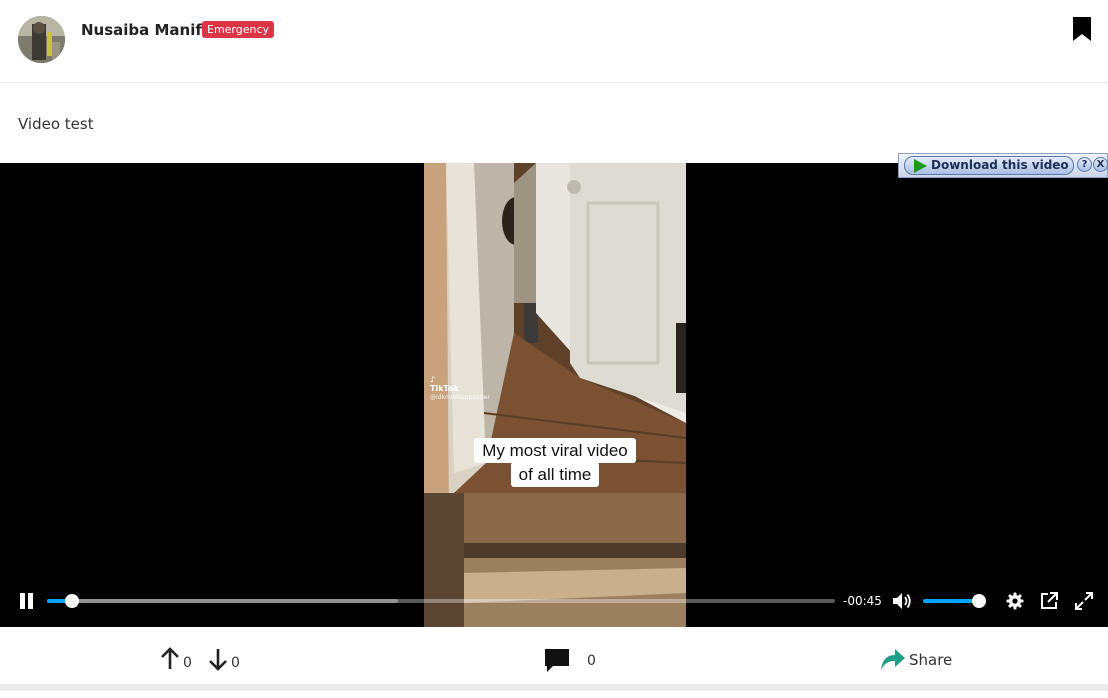 The image size is (1108, 698). Describe the element at coordinates (902, 601) in the screenshot. I see `volume-icon` at that location.